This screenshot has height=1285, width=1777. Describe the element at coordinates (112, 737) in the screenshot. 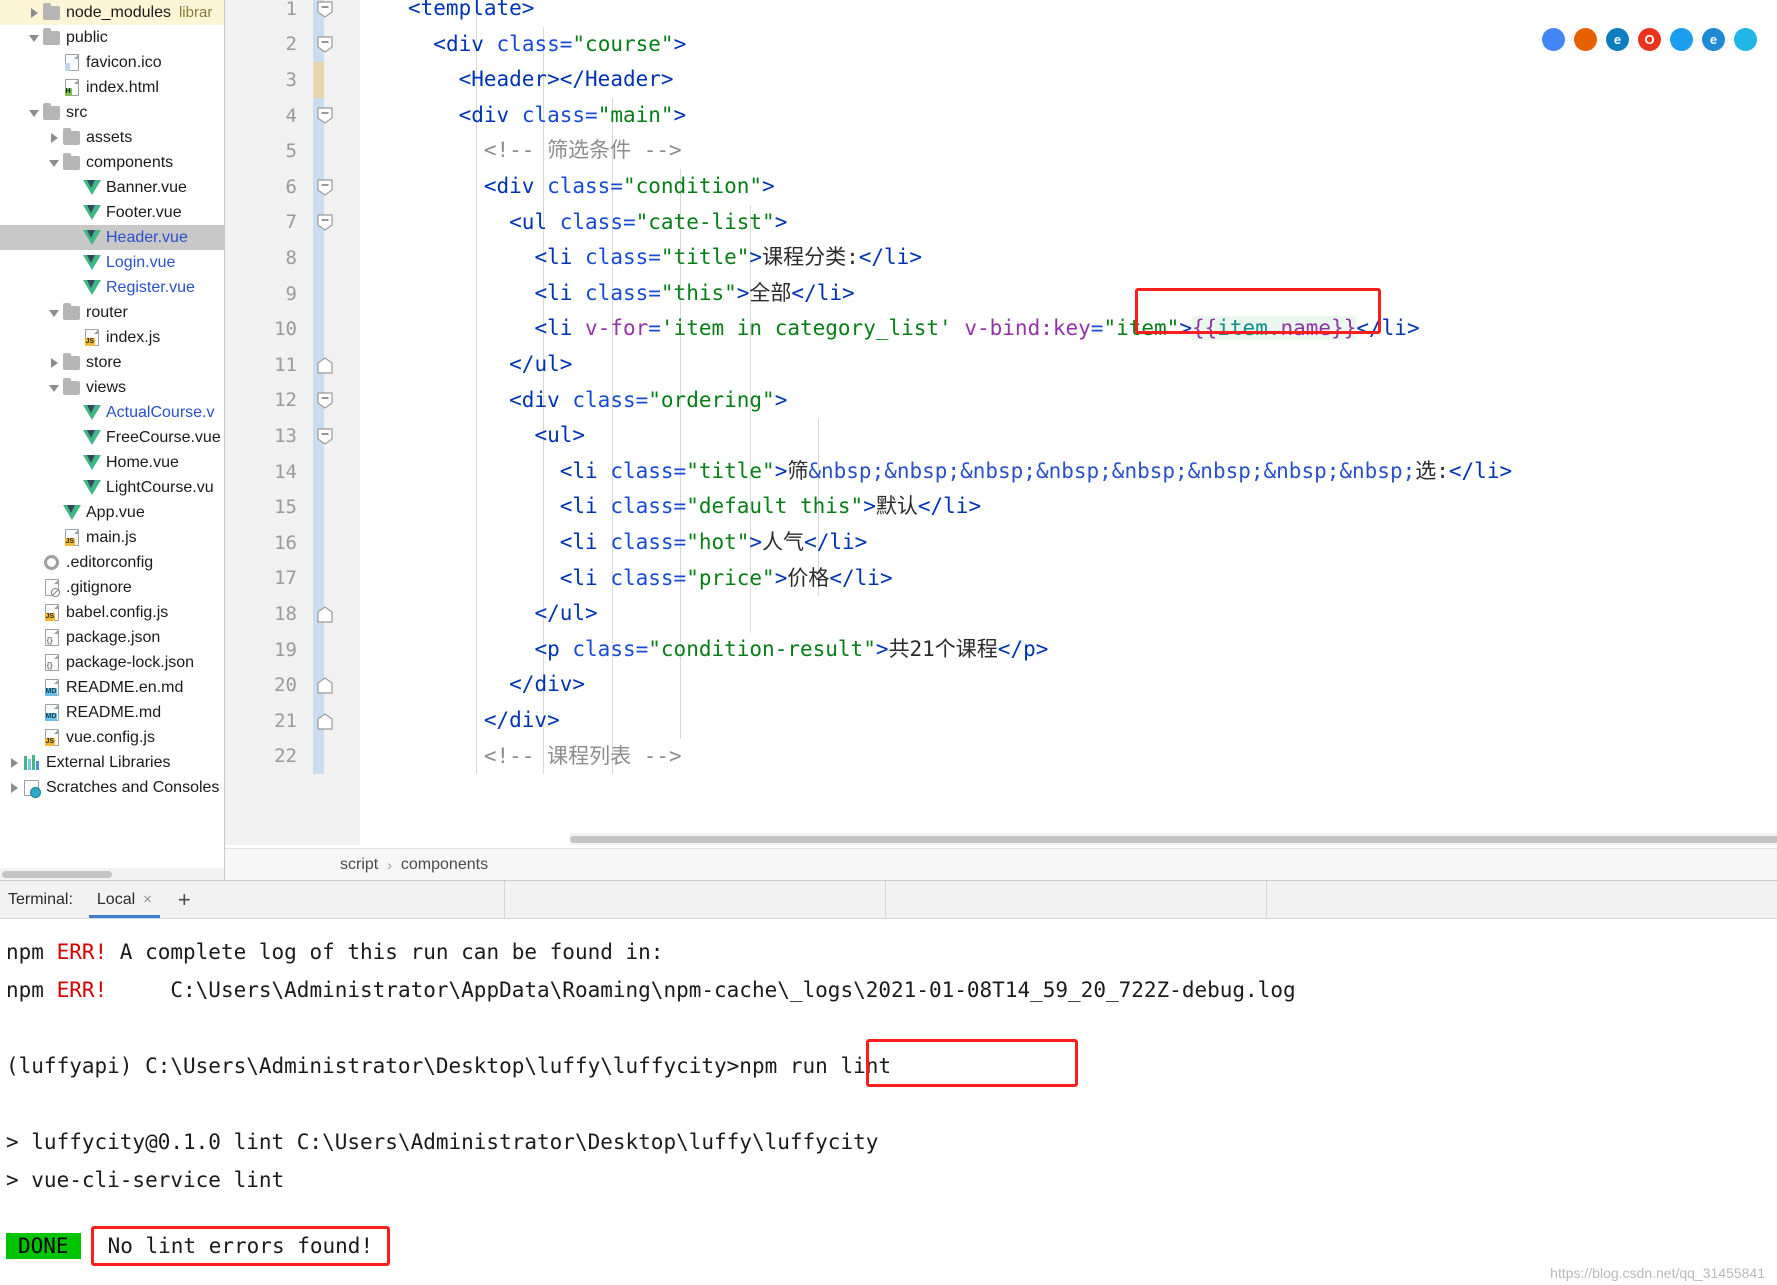

I see `tree-item-vue-config-js: JS vue.config.js` at that location.